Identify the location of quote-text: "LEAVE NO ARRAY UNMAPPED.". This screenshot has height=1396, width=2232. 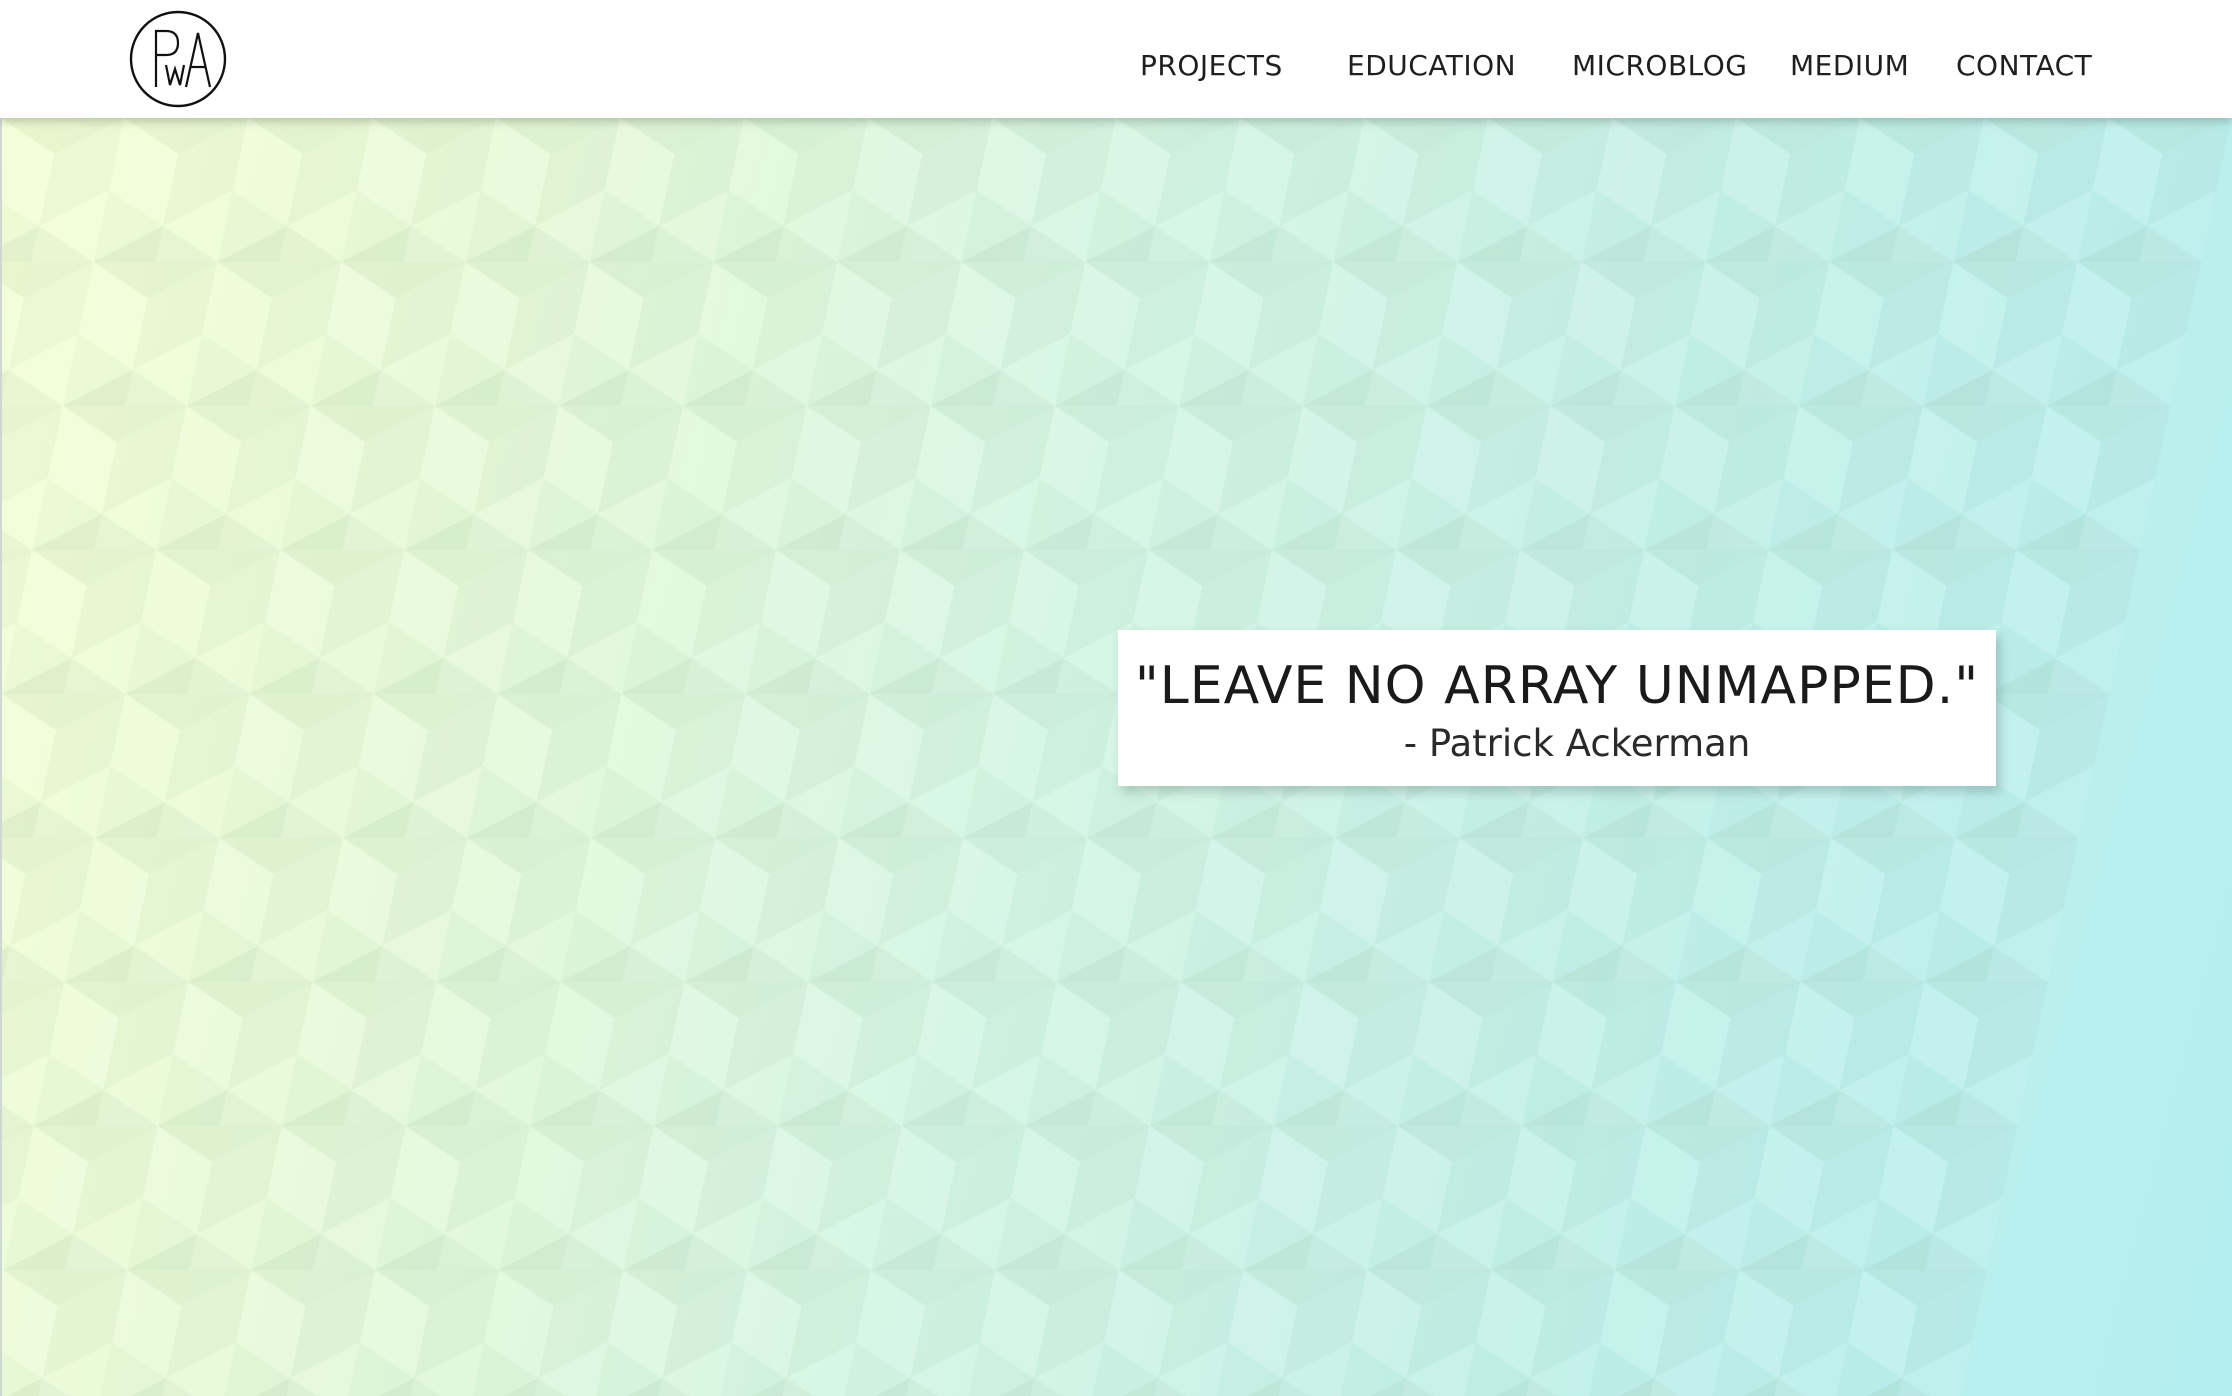
(1557, 686).